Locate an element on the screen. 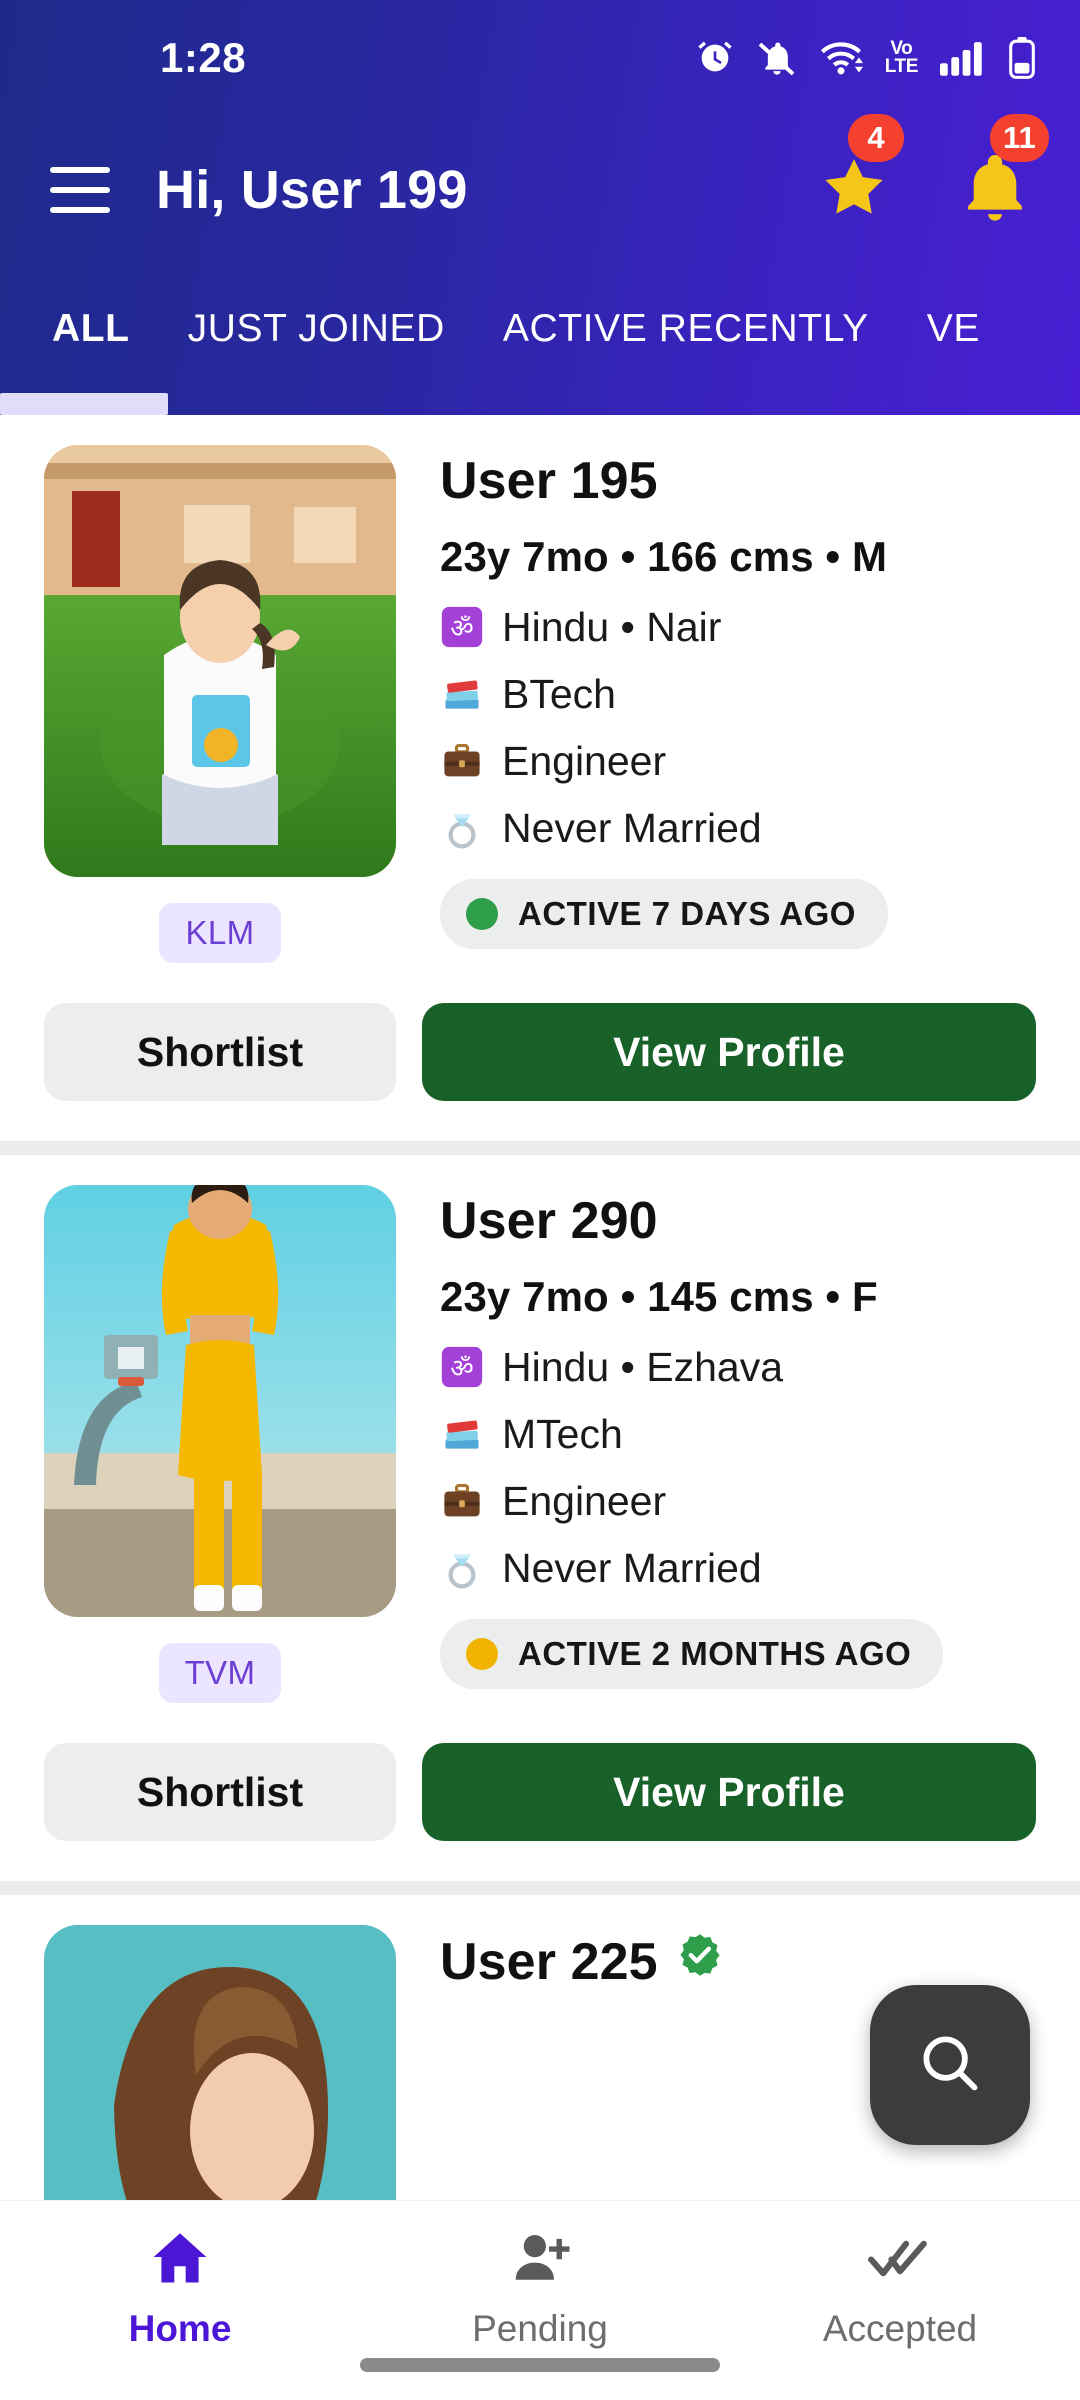 This screenshot has height=2400, width=1080. active-tab-indicator is located at coordinates (84, 404).